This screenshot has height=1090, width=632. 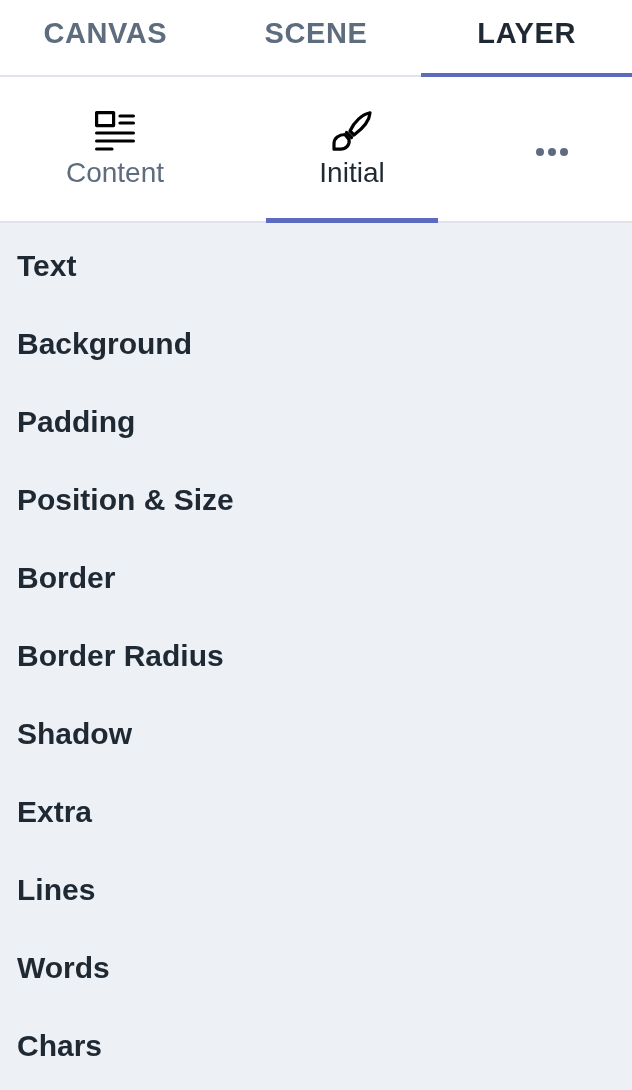 I want to click on more-icon, so click(x=552, y=152).